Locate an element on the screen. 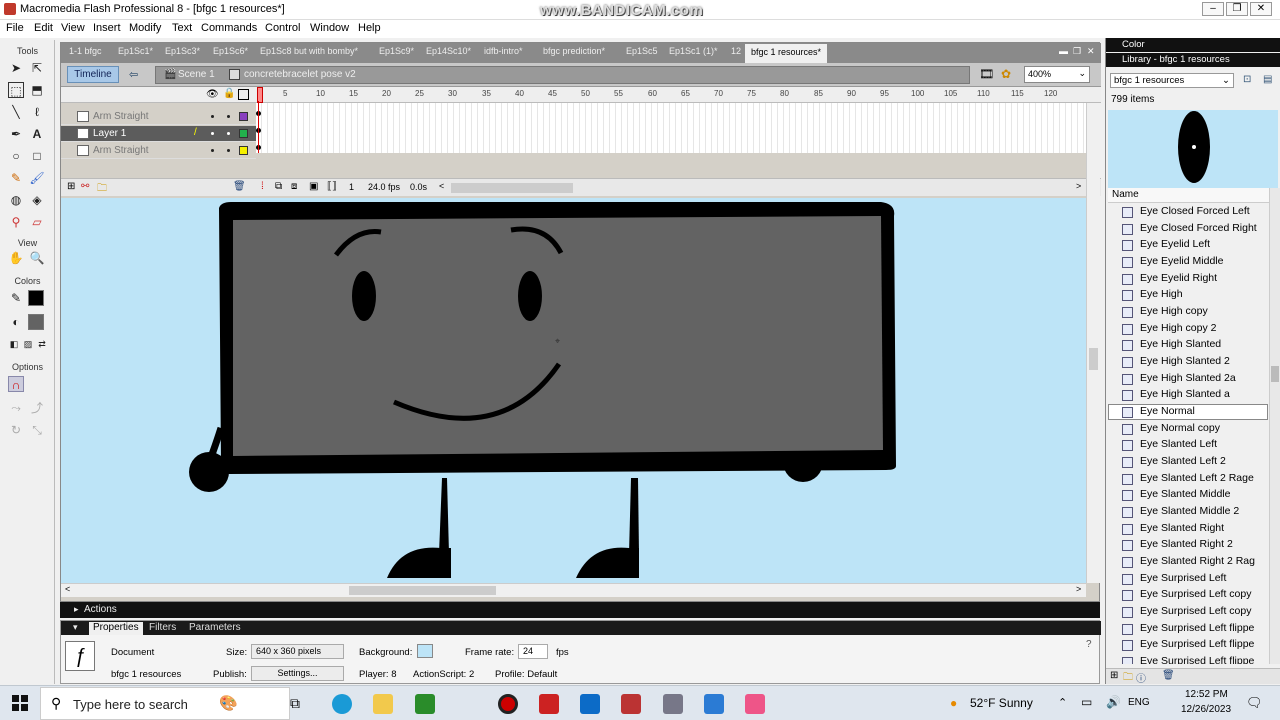  weather-text: 52°F Sunny is located at coordinates (1001, 703).